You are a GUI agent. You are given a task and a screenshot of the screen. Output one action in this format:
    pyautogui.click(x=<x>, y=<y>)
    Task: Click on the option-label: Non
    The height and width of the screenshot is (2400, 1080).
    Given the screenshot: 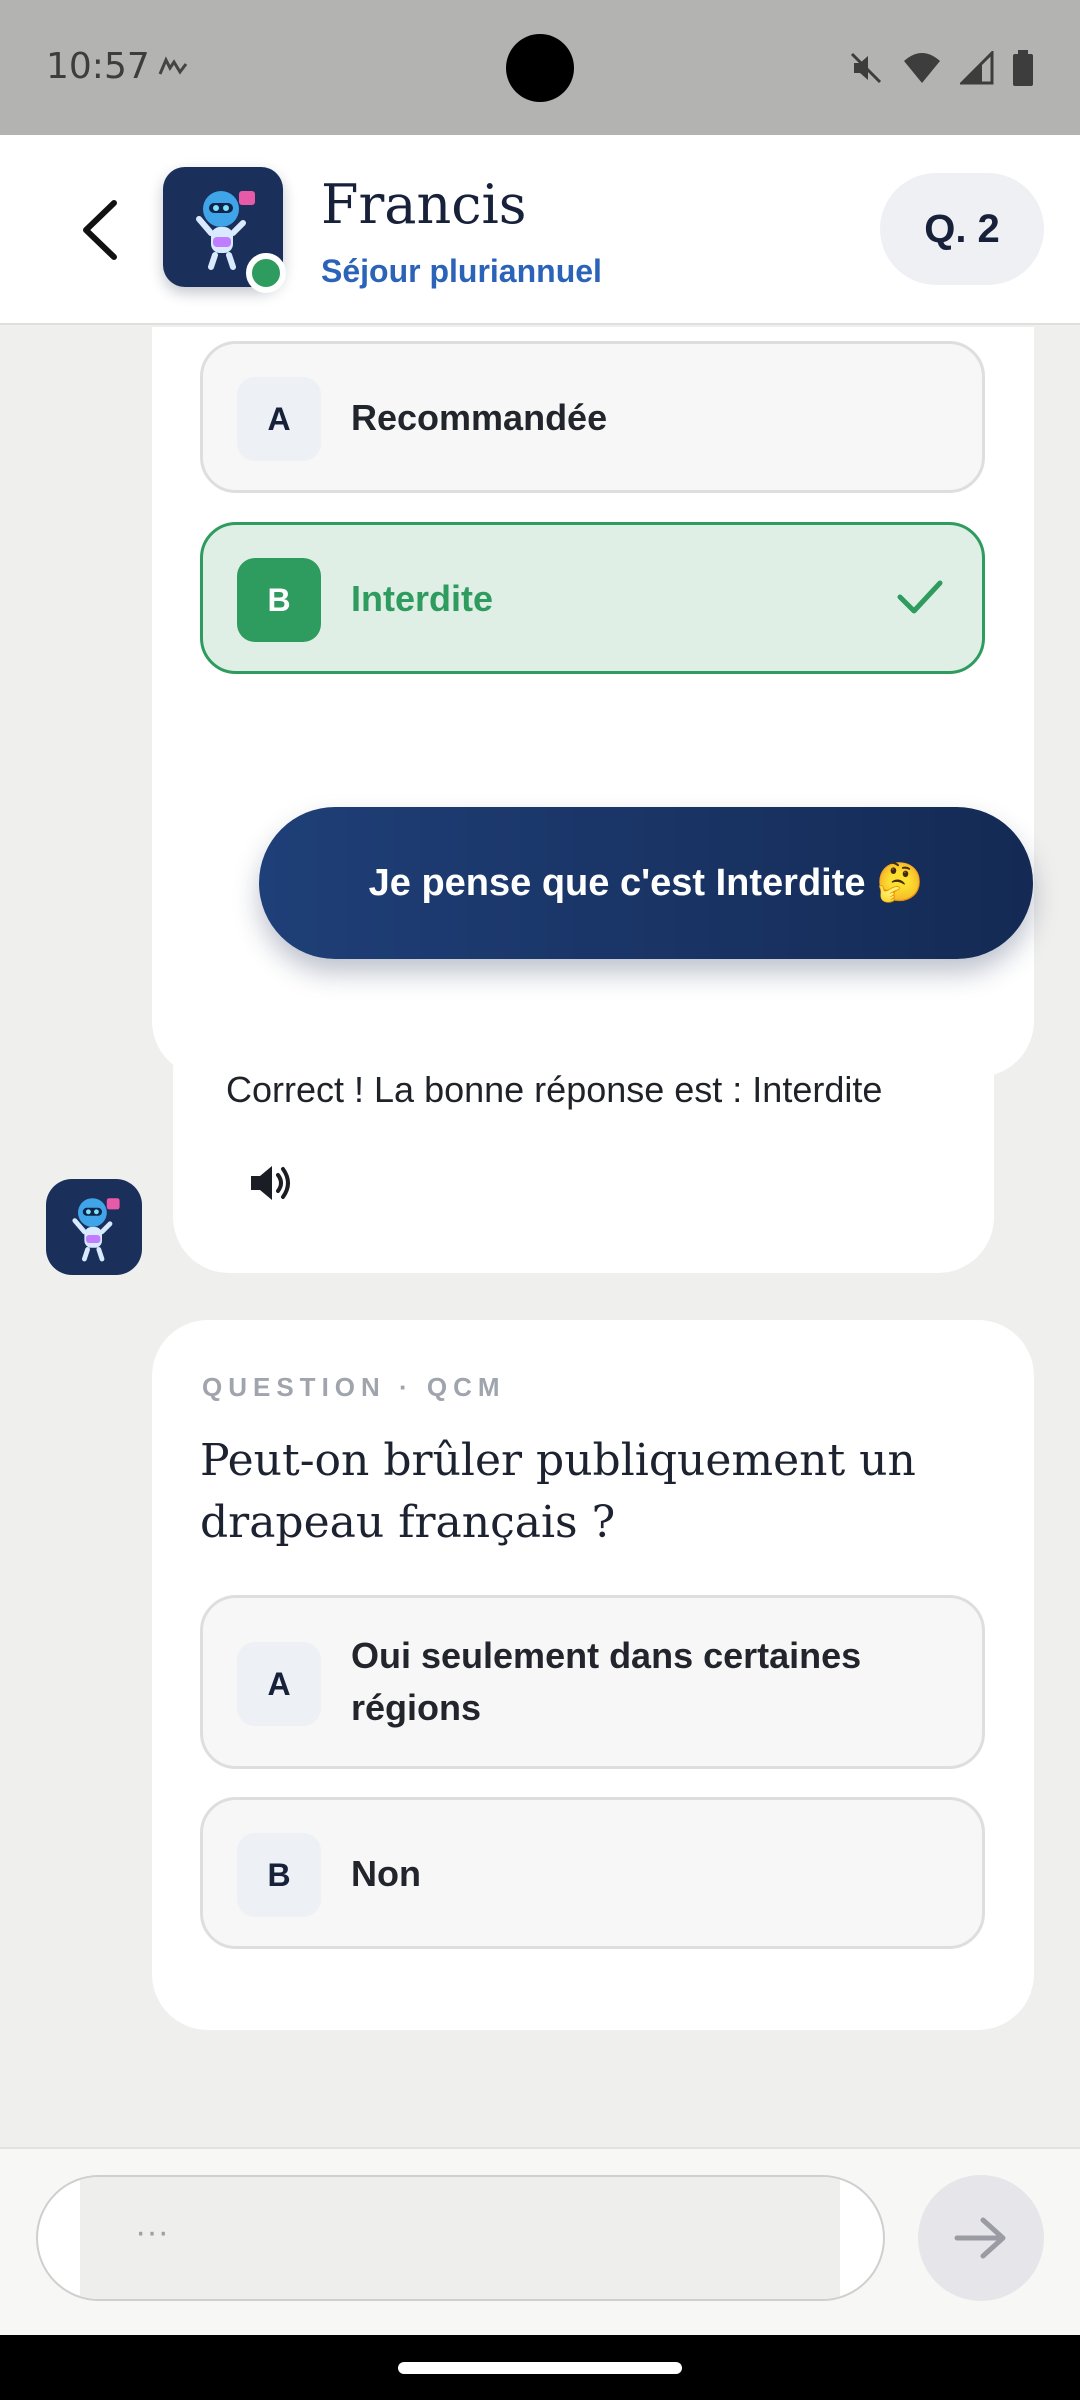 What is the action you would take?
    pyautogui.click(x=386, y=1873)
    